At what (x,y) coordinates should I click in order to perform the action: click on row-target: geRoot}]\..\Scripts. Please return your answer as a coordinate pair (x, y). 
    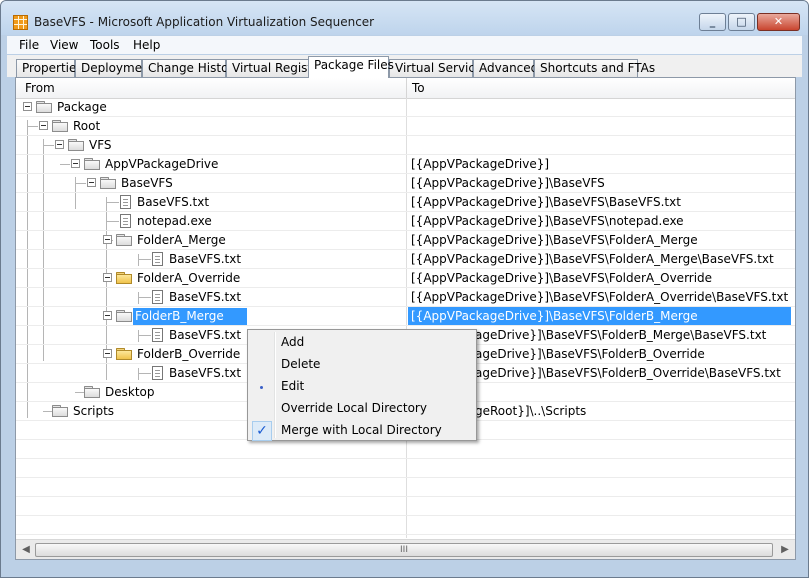
    Looking at the image, I should click on (531, 411).